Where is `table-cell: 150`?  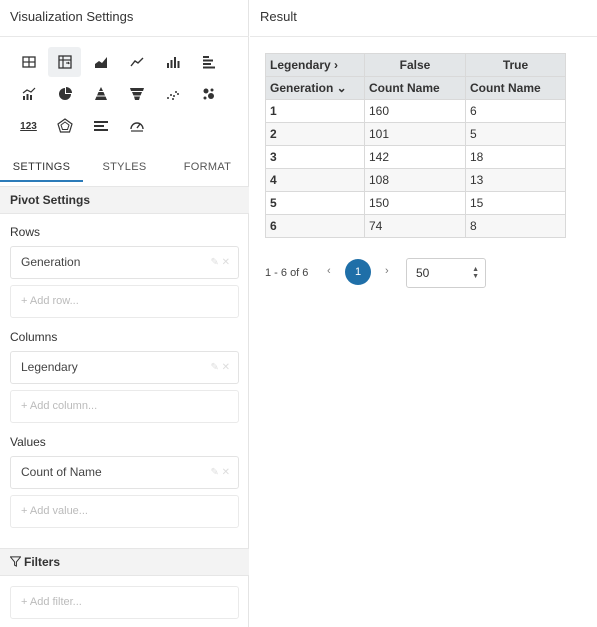
table-cell: 150 is located at coordinates (415, 203).